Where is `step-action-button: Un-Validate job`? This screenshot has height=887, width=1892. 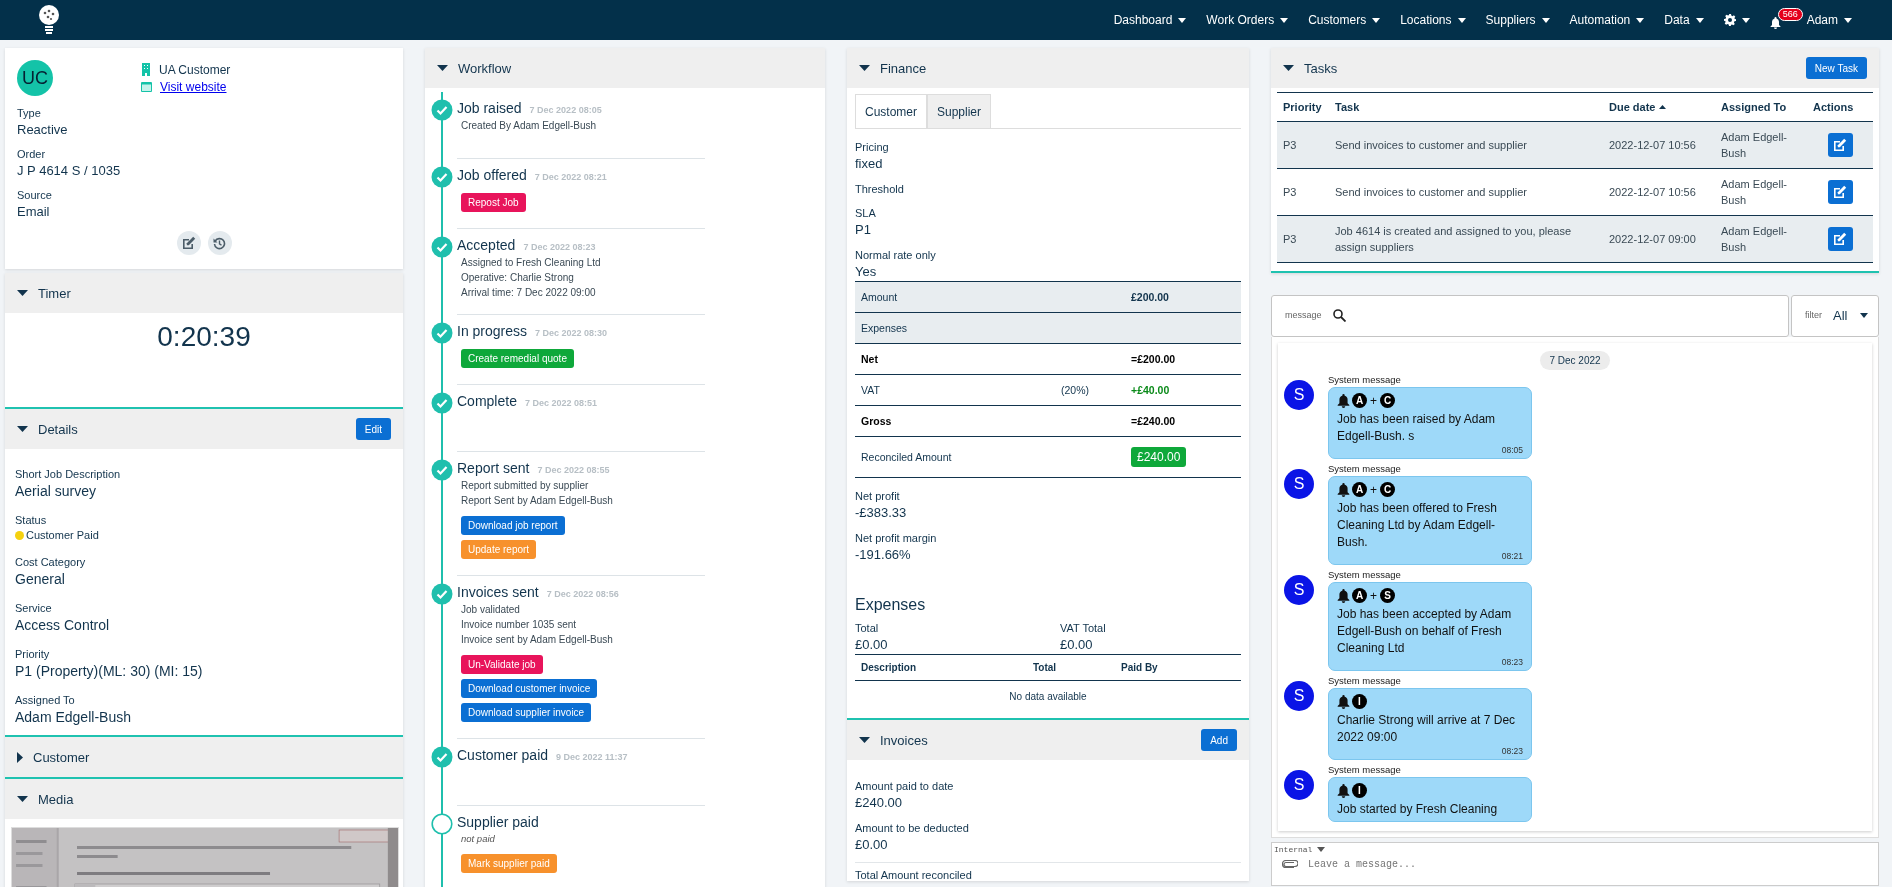 step-action-button: Un-Validate job is located at coordinates (502, 664).